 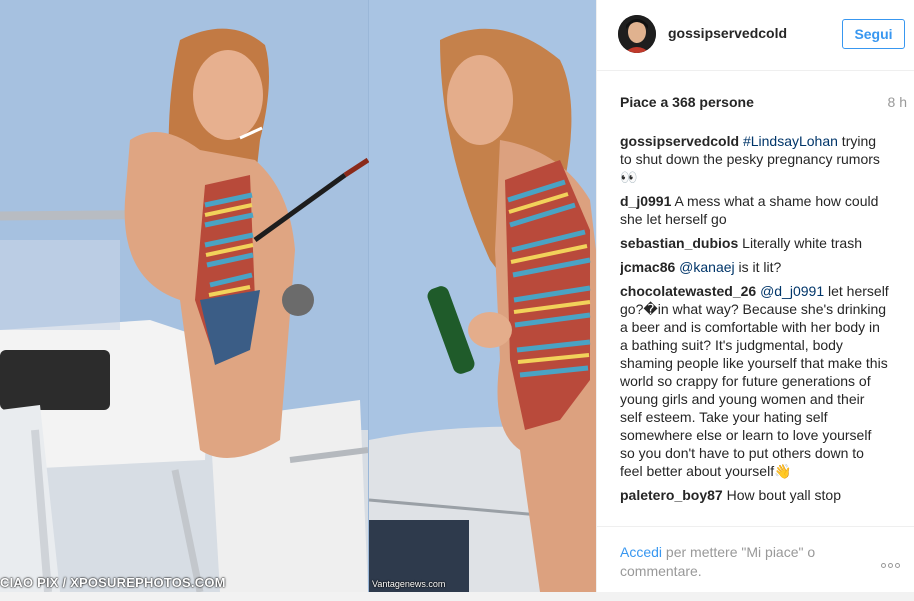 I want to click on post-time: 8 h, so click(x=897, y=102).